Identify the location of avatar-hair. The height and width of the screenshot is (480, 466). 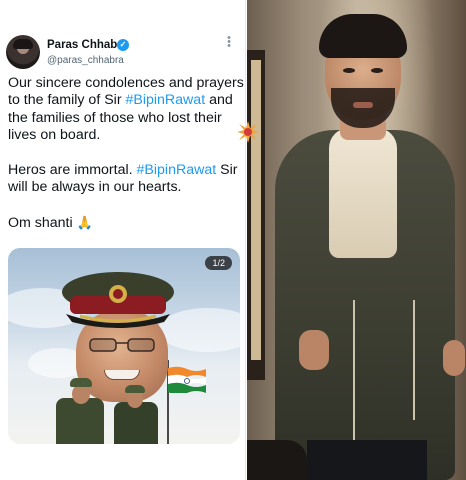
(23, 44).